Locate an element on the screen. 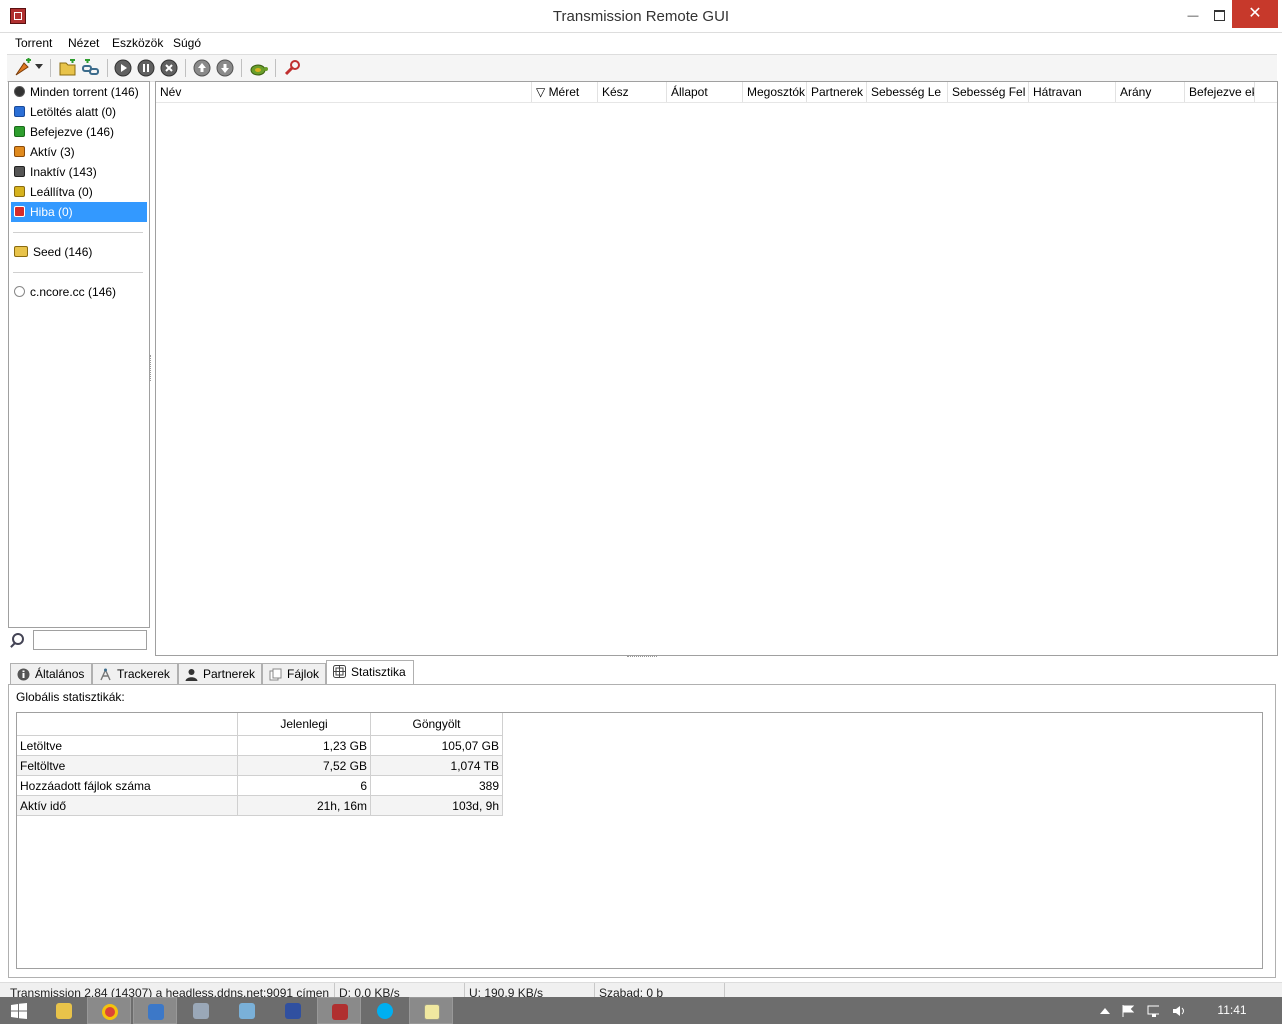 Image resolution: width=1282 pixels, height=1024 pixels. toolbar is located at coordinates (642, 68).